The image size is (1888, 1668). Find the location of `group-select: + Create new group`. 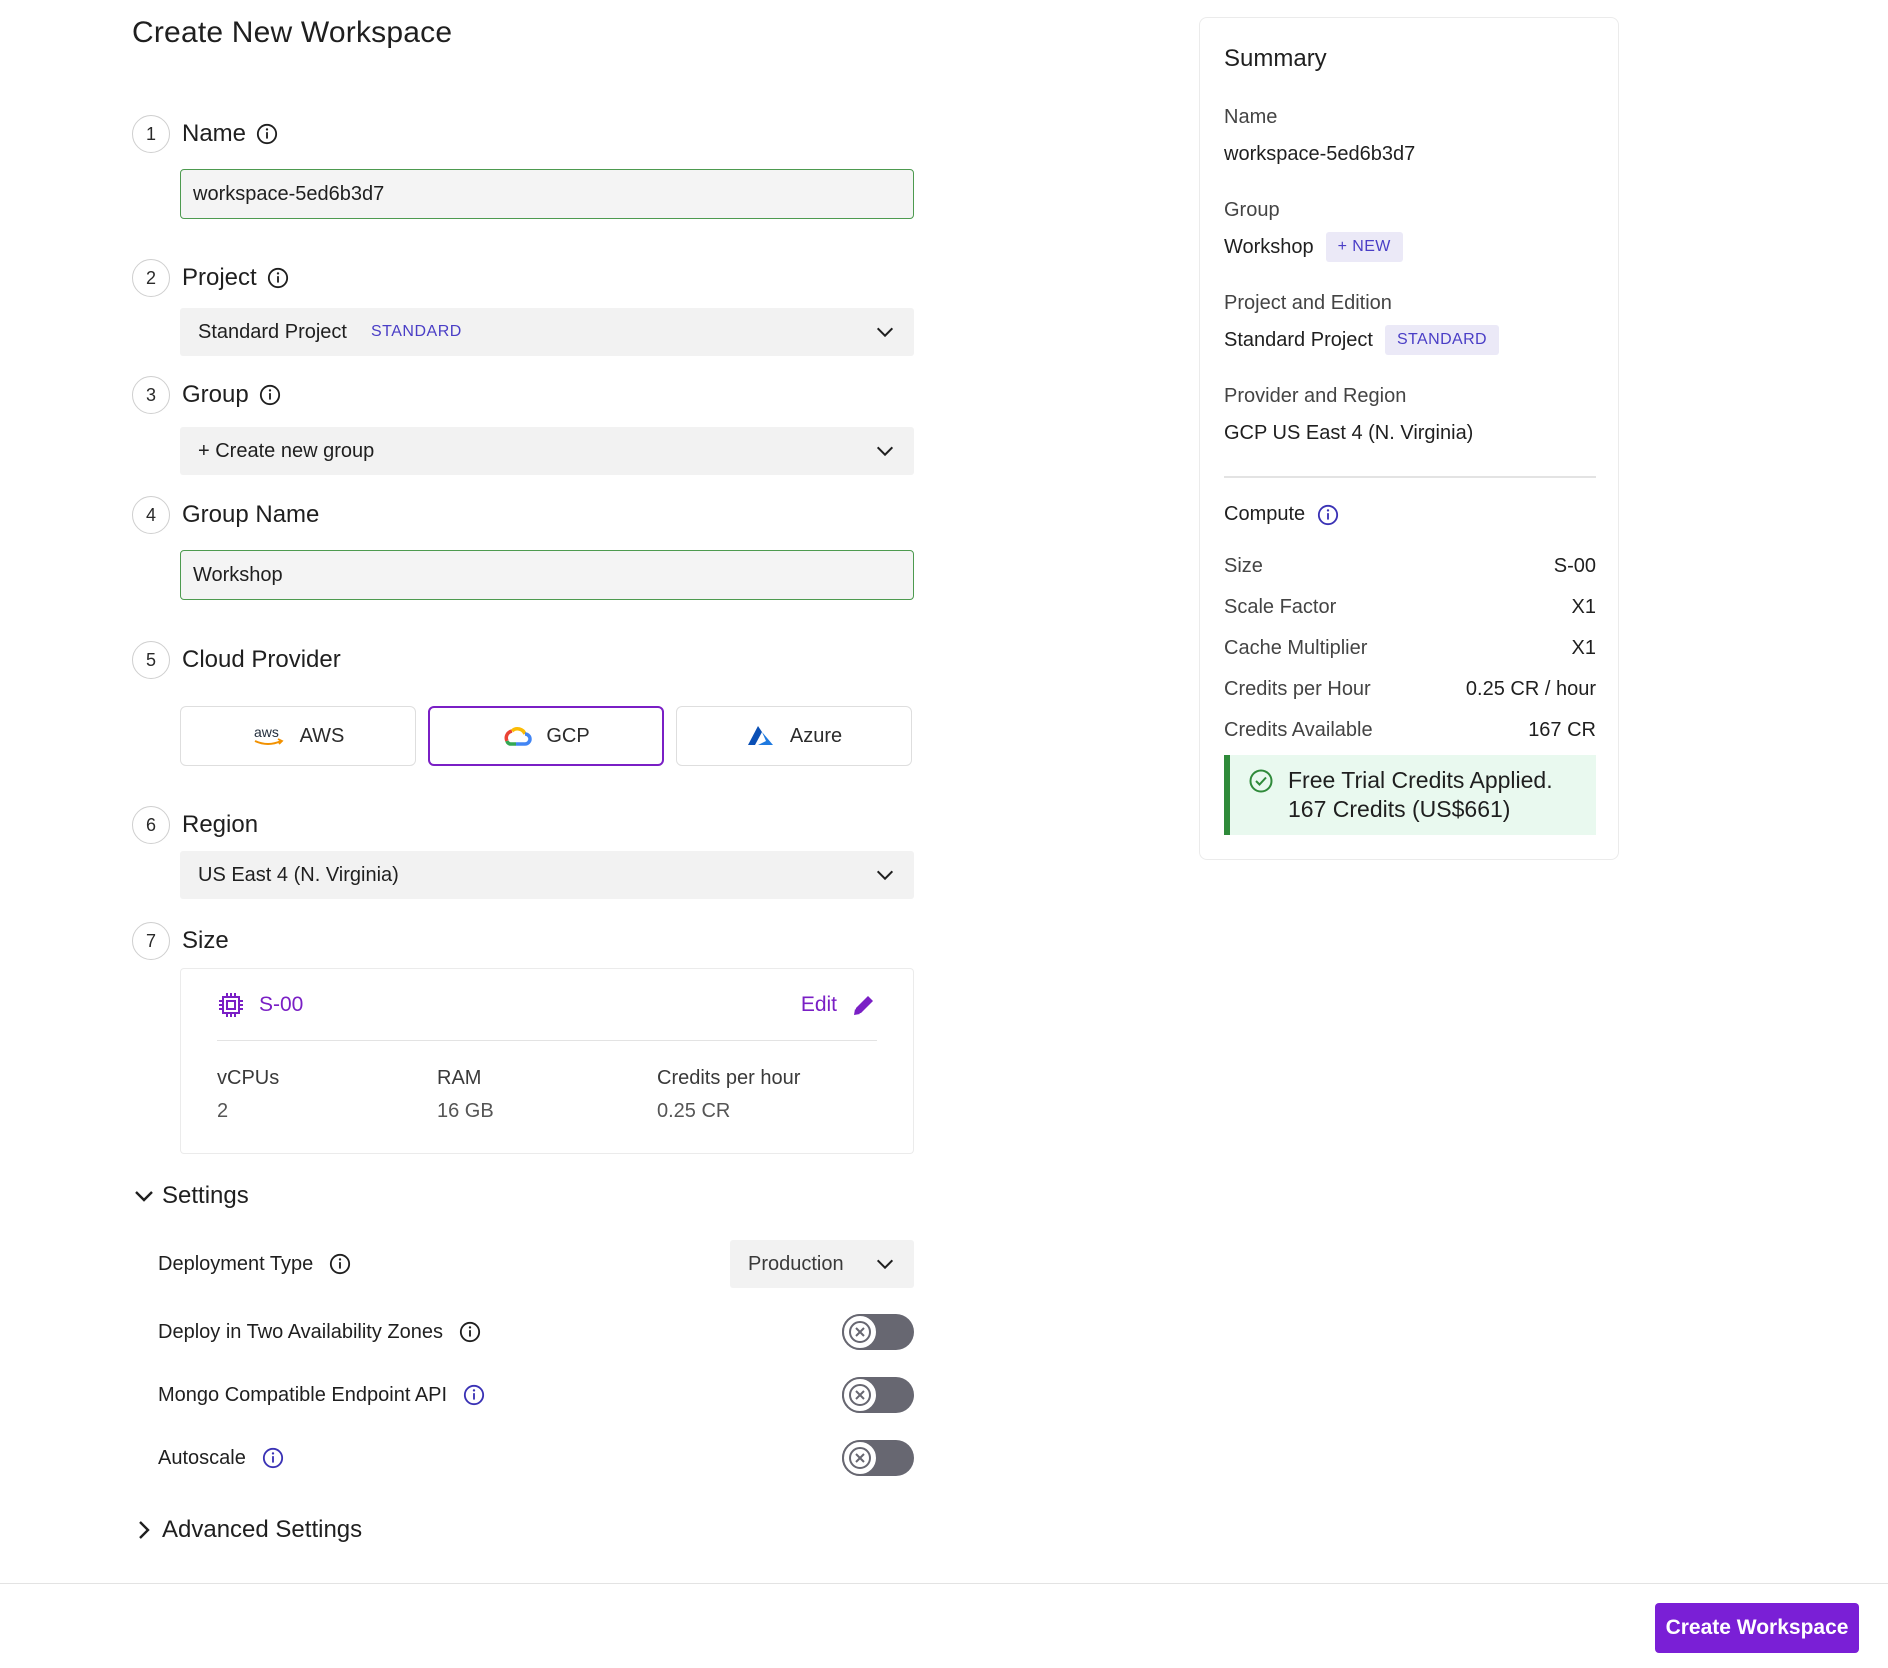

group-select: + Create new group is located at coordinates (547, 451).